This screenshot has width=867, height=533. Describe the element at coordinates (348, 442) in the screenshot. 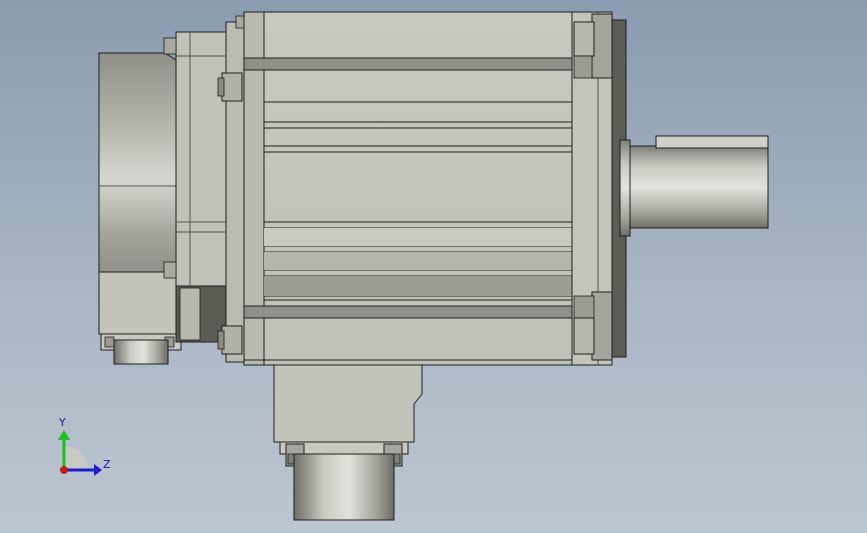

I see `power-connector-housing` at that location.